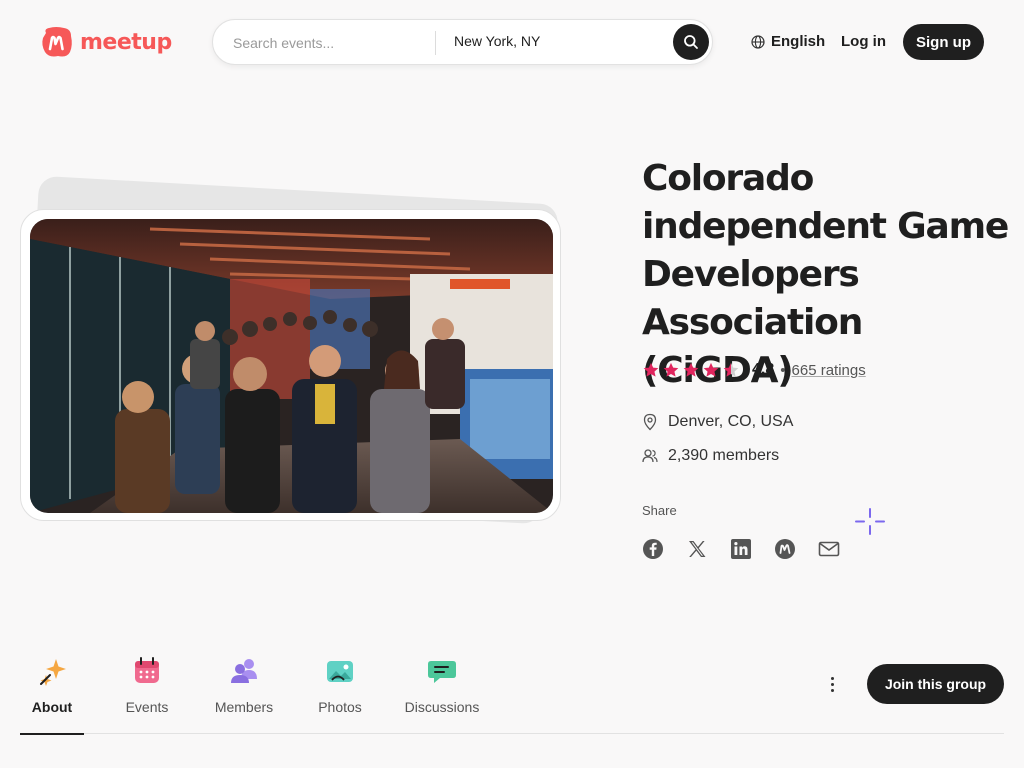 Image resolution: width=1024 pixels, height=768 pixels. I want to click on search-divider, so click(435, 43).